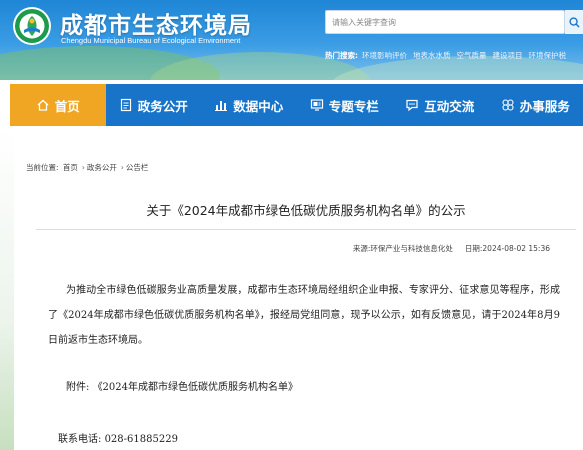 Image resolution: width=583 pixels, height=450 pixels. Describe the element at coordinates (162, 106) in the screenshot. I see `nav-item-label: 政务公开` at that location.